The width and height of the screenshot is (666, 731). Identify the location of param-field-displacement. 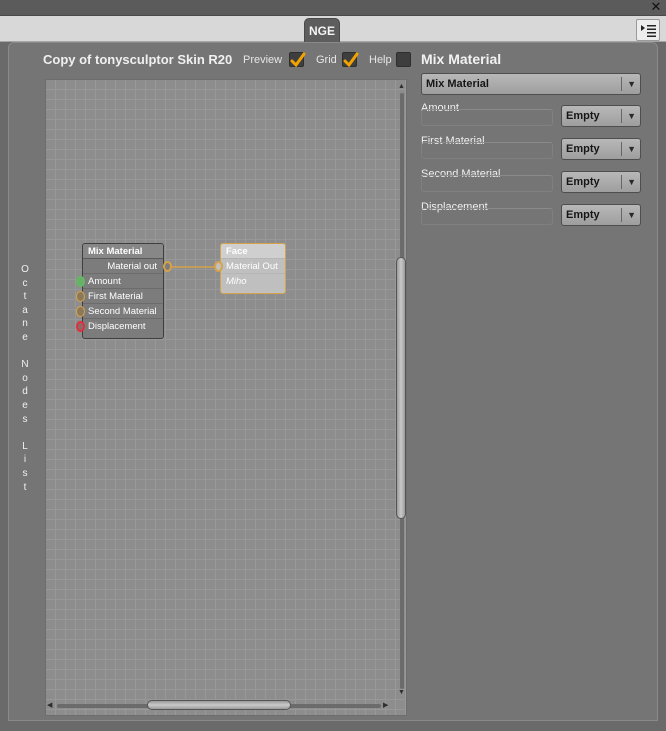
(487, 216).